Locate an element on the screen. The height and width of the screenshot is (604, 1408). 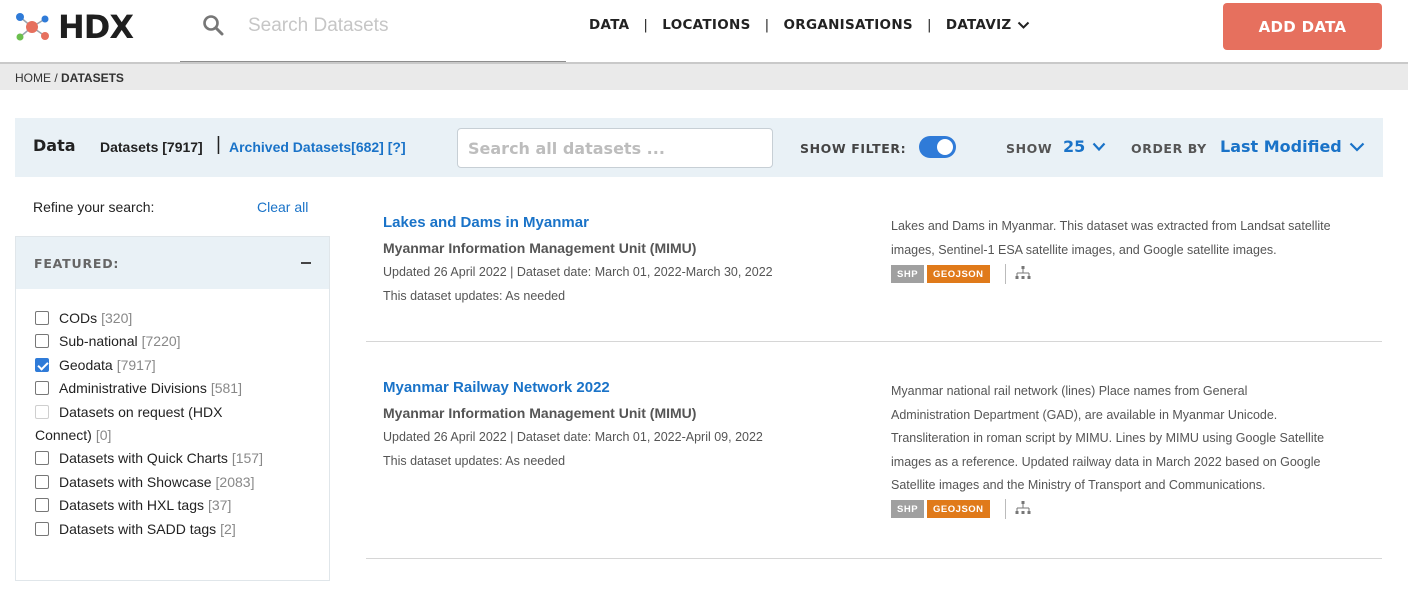
show-filter-toggle is located at coordinates (937, 147).